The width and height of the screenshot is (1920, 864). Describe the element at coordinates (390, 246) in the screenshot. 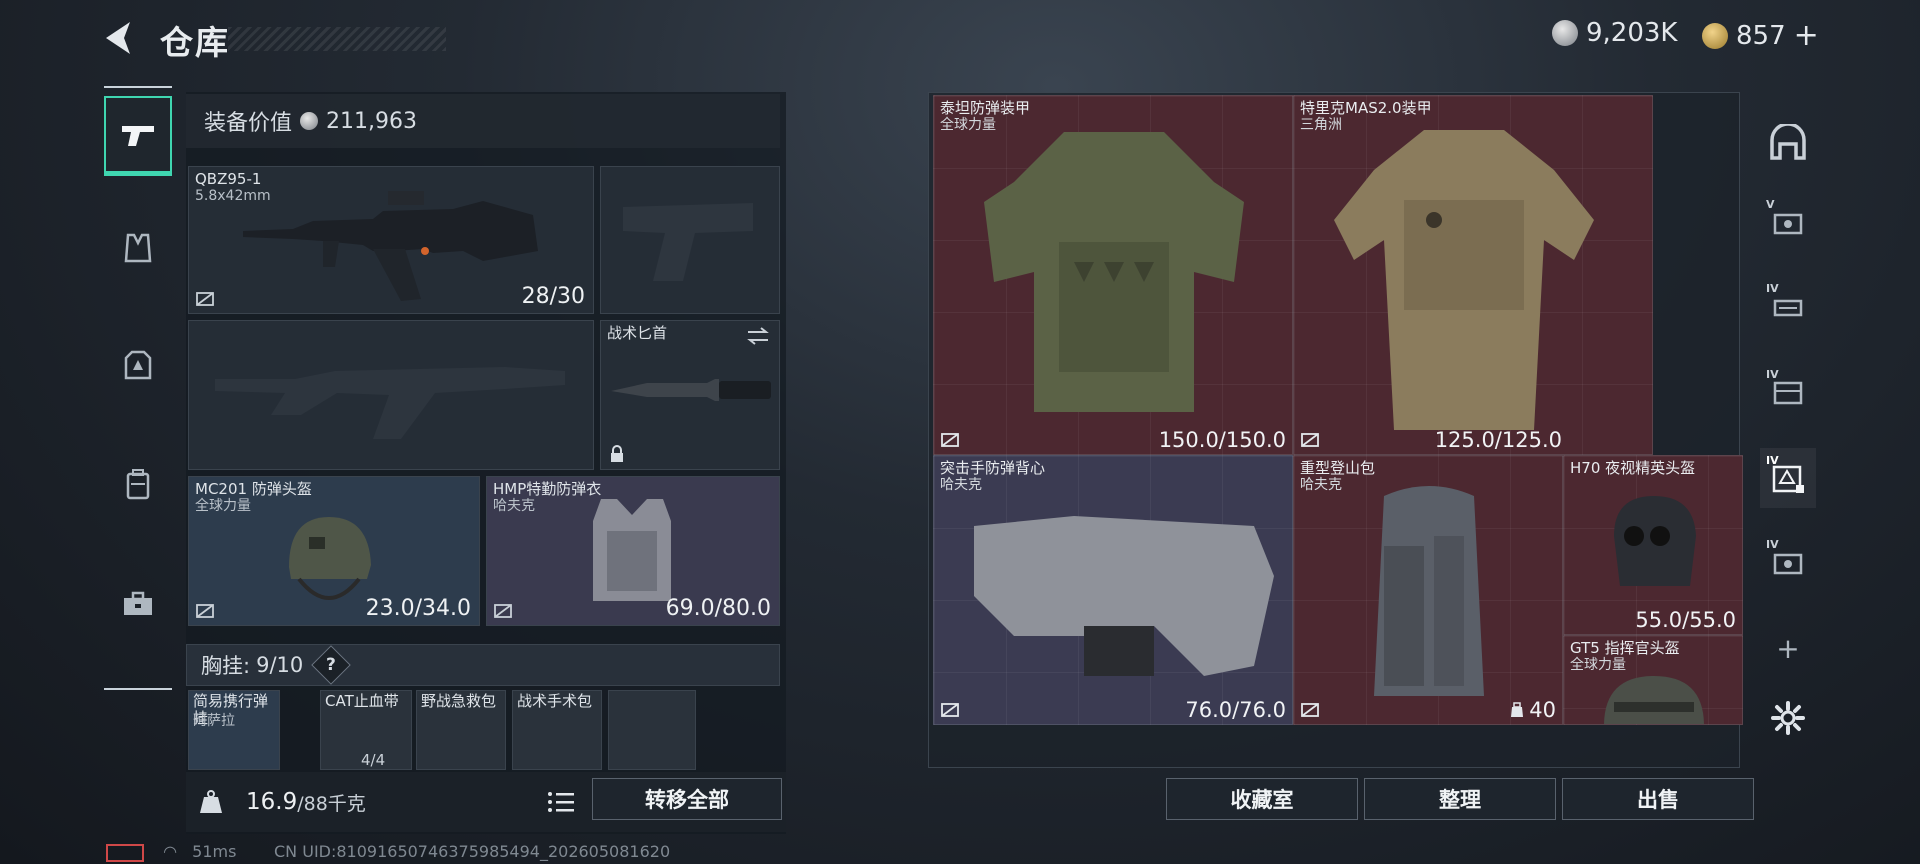

I see `rifle-image` at that location.